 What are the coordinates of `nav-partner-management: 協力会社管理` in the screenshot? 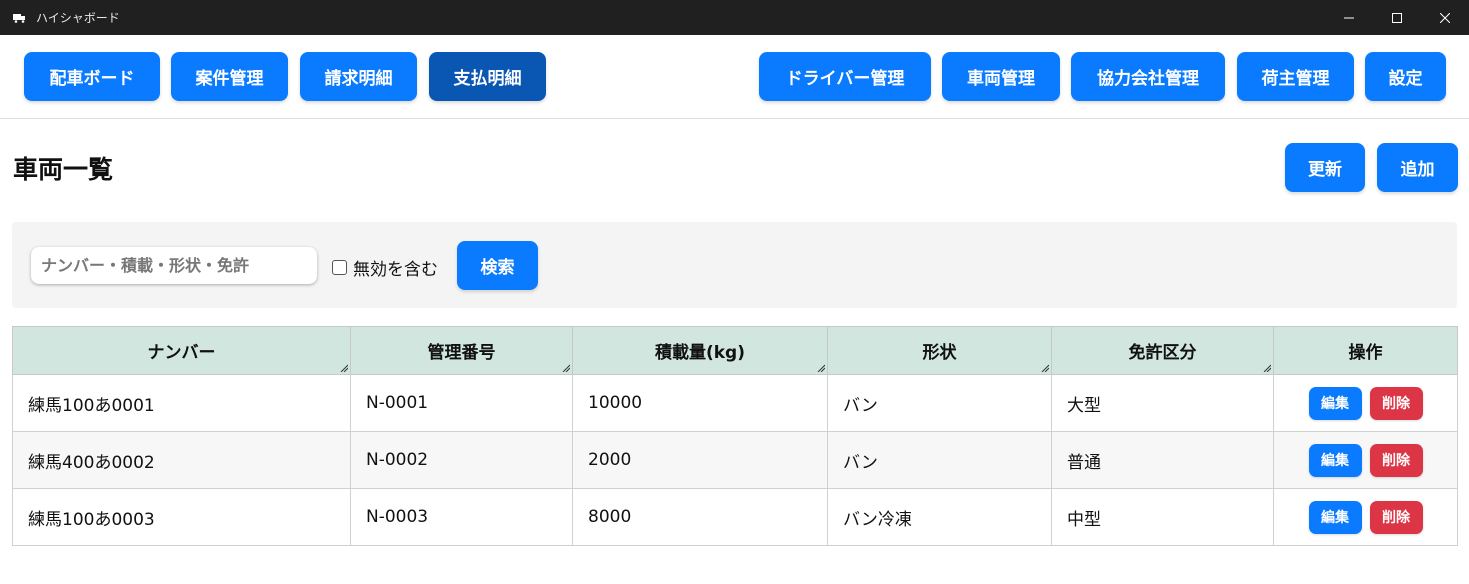 It's located at (1148, 76).